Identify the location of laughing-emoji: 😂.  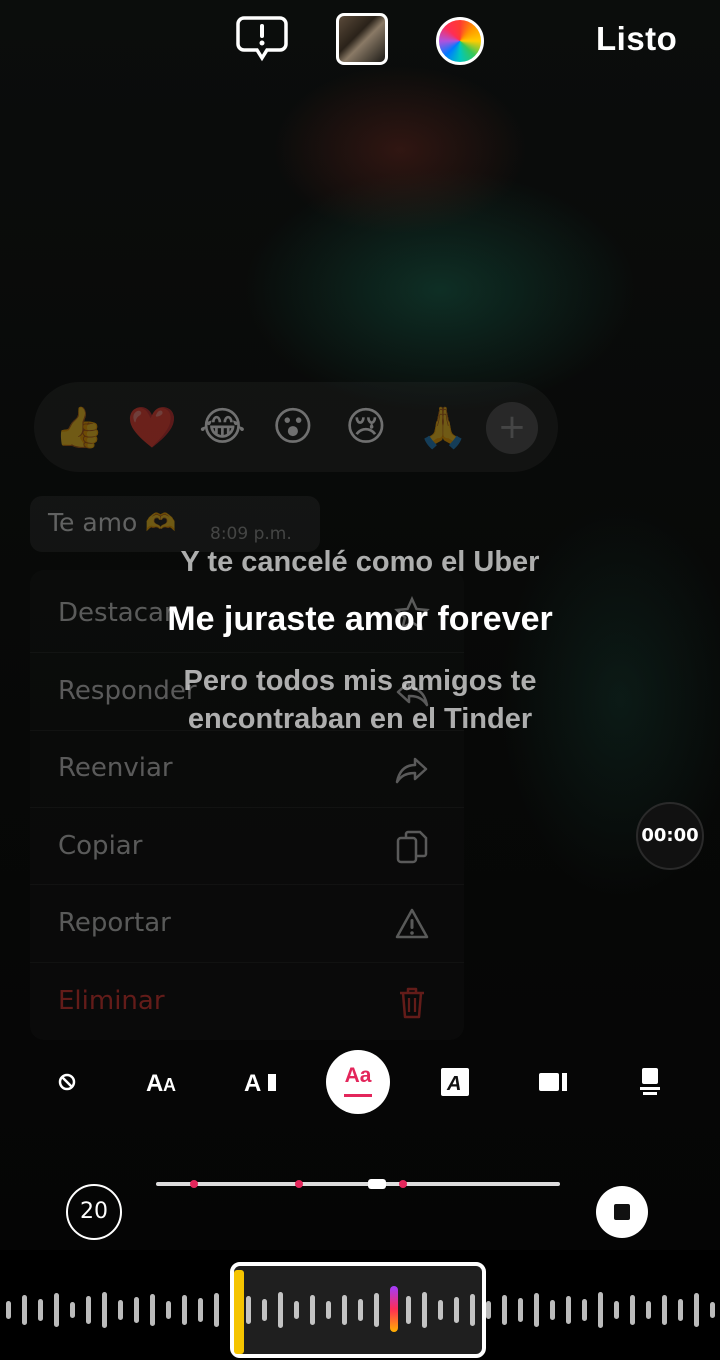
(222, 427).